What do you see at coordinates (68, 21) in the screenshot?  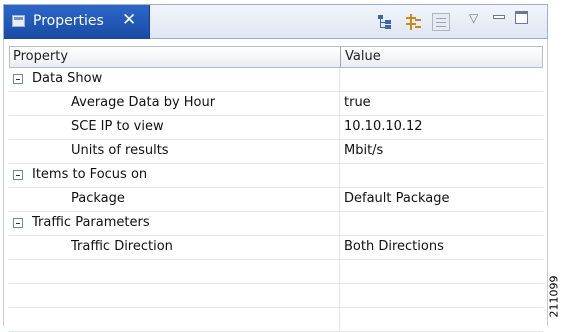 I see `tab-title: Properties` at bounding box center [68, 21].